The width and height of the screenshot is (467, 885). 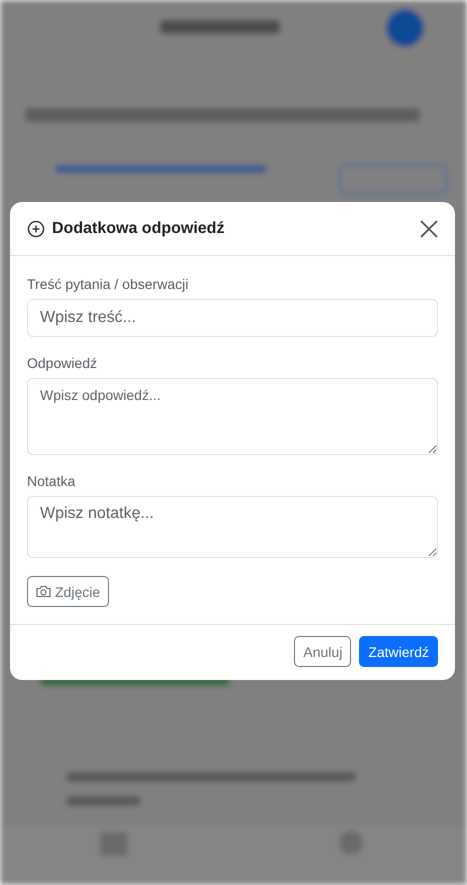 I want to click on confirm-button: Zatwierdź, so click(x=398, y=651).